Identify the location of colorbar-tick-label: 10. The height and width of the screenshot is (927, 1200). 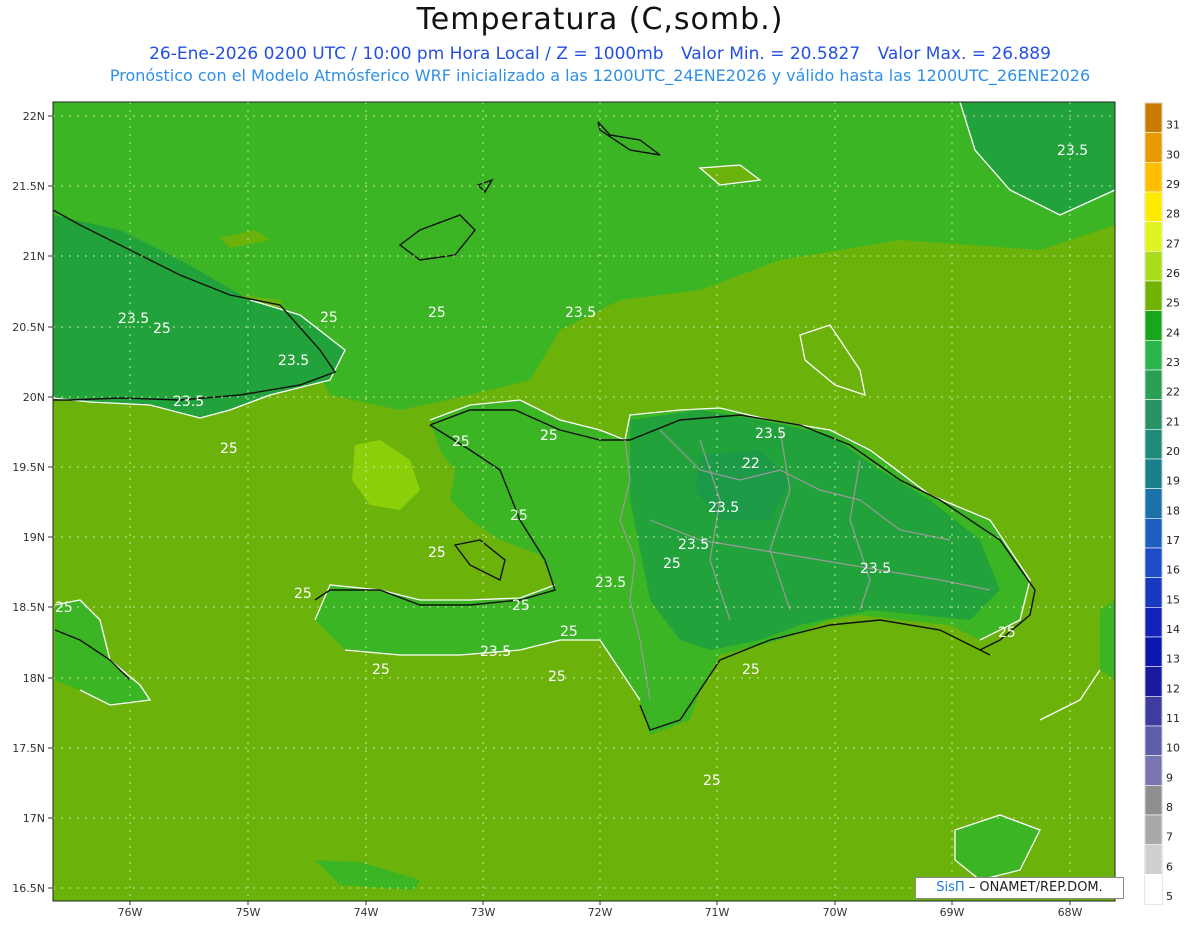
(1173, 748).